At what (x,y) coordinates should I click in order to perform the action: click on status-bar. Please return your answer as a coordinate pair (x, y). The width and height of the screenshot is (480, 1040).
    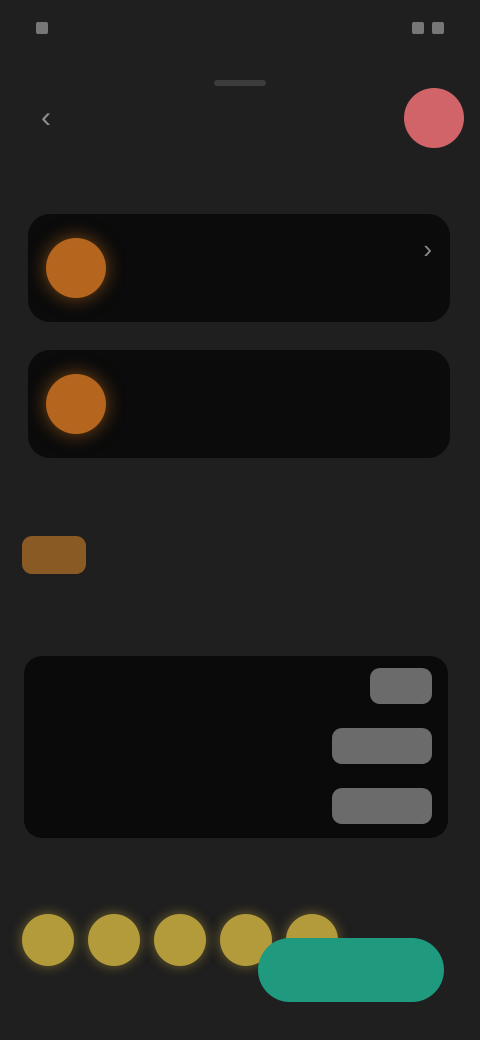
    Looking at the image, I should click on (240, 28).